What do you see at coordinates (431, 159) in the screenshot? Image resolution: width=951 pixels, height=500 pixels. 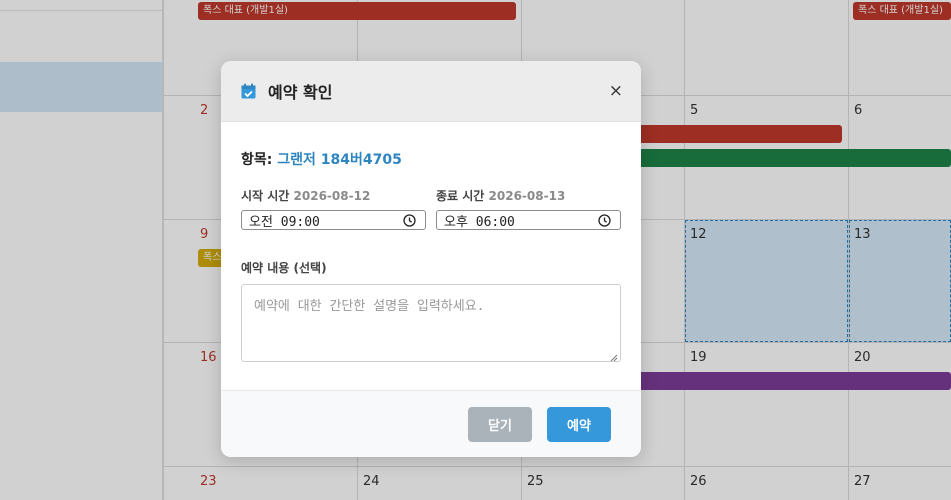 I see `item-row: 항목: 그랜저 184버4705` at bounding box center [431, 159].